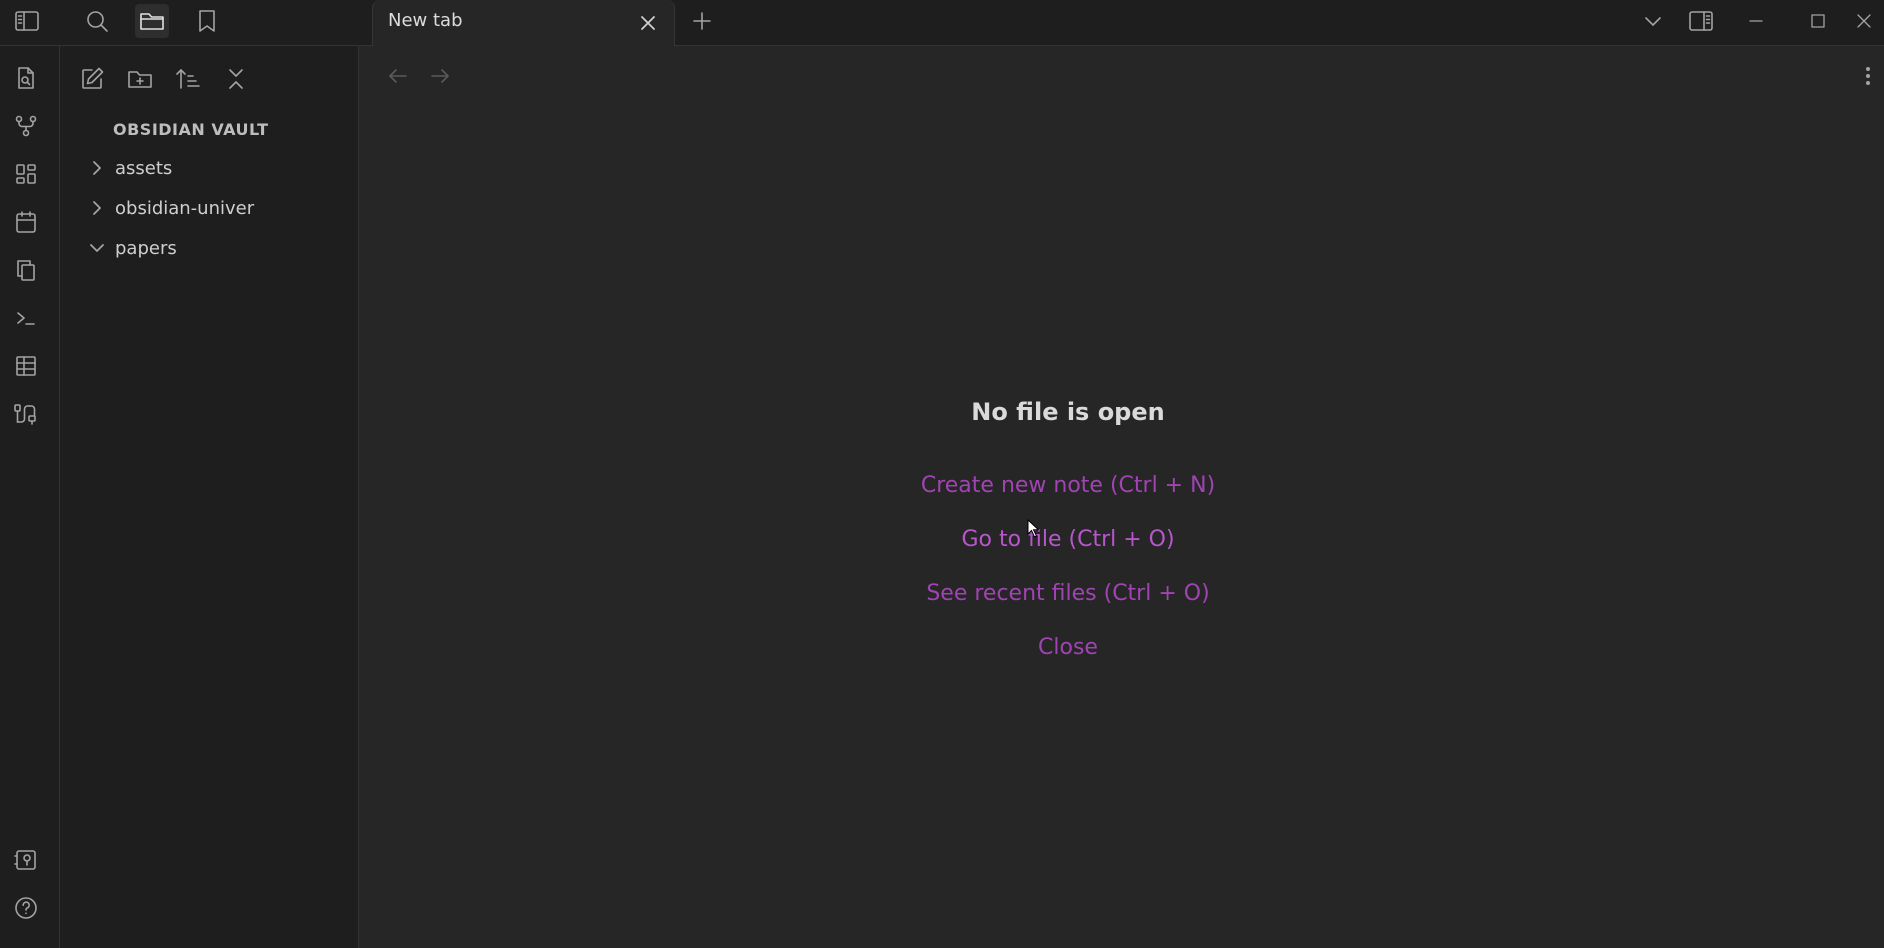 The width and height of the screenshot is (1884, 948). I want to click on search-icon, so click(97, 21).